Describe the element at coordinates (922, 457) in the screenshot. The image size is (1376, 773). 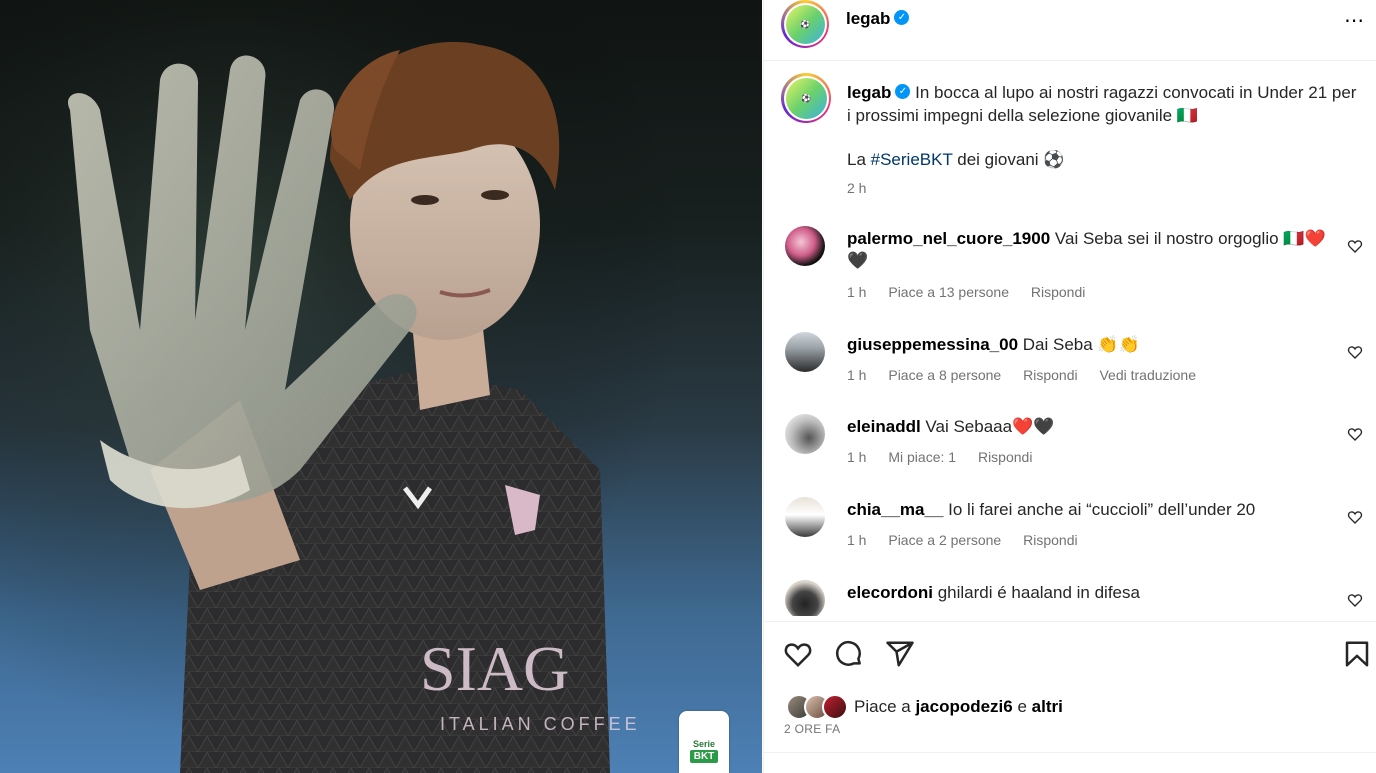
I see `comment-likes: Mi piace: 1` at that location.